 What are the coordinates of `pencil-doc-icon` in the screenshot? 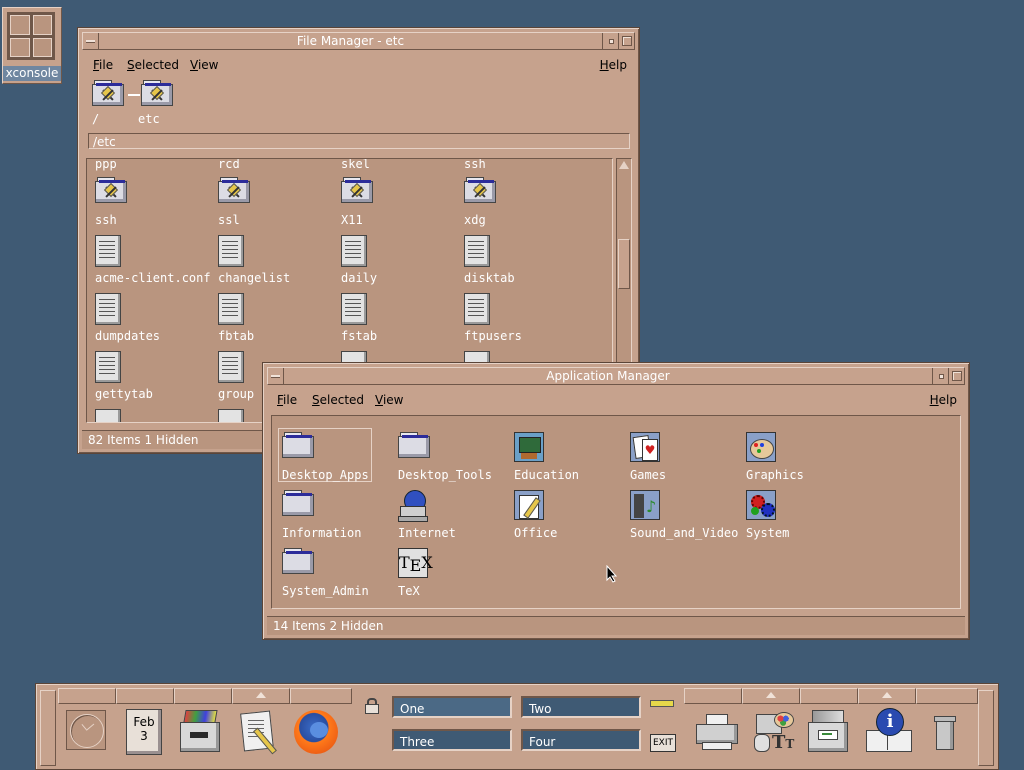 It's located at (529, 505).